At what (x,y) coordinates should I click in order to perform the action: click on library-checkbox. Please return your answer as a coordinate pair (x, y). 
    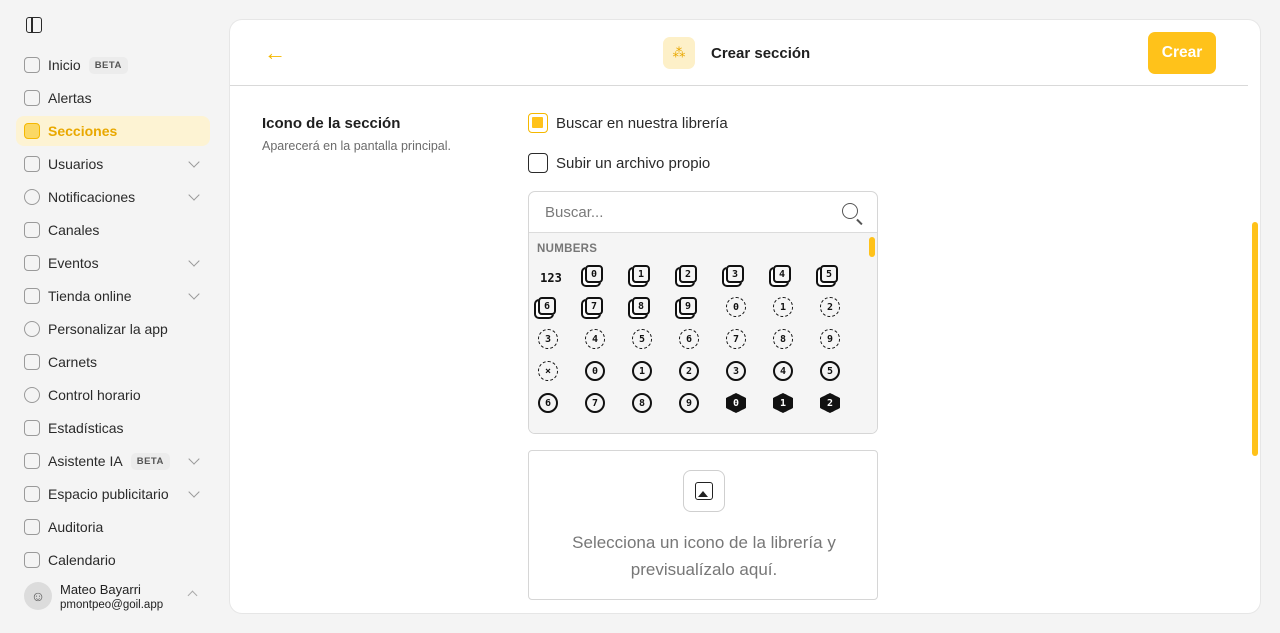
    Looking at the image, I should click on (538, 123).